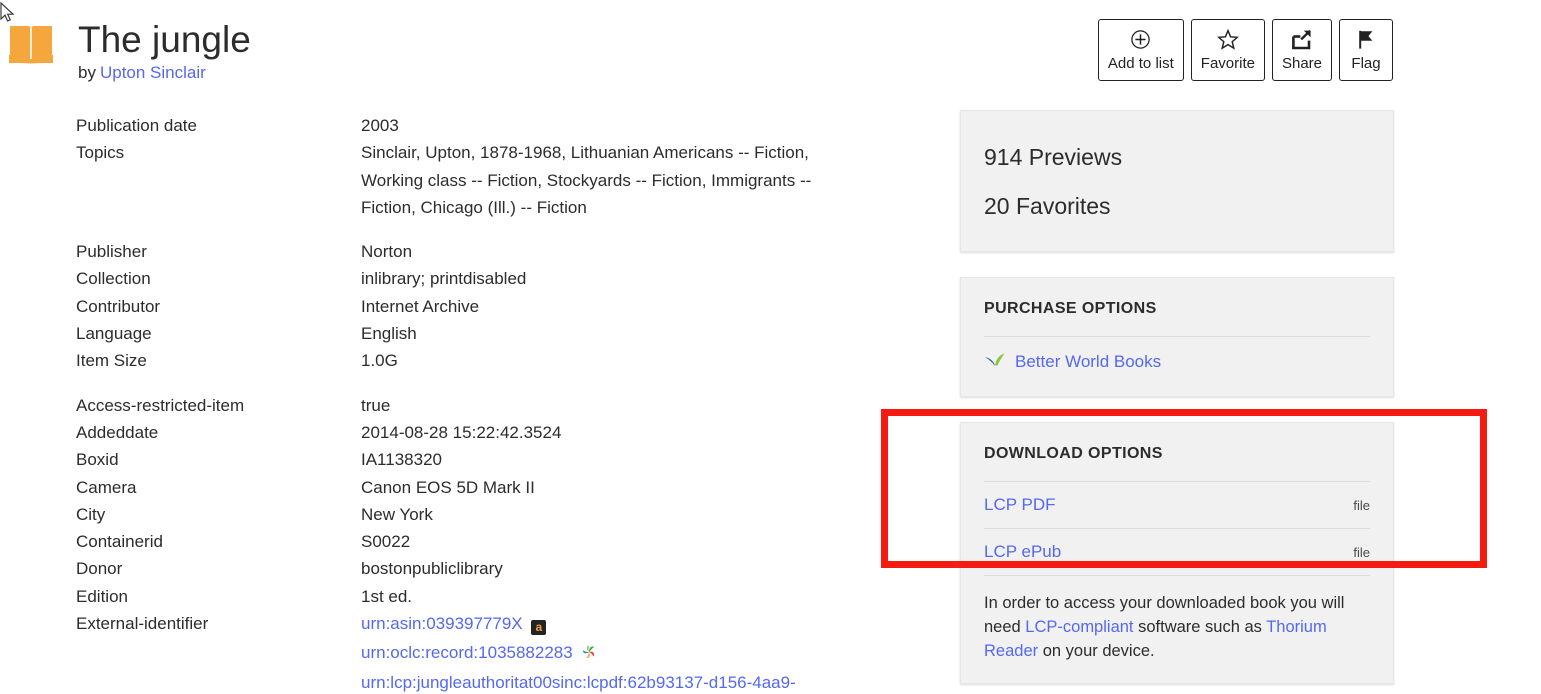 The height and width of the screenshot is (694, 1541). I want to click on lcp-epub-kind: file, so click(1361, 552).